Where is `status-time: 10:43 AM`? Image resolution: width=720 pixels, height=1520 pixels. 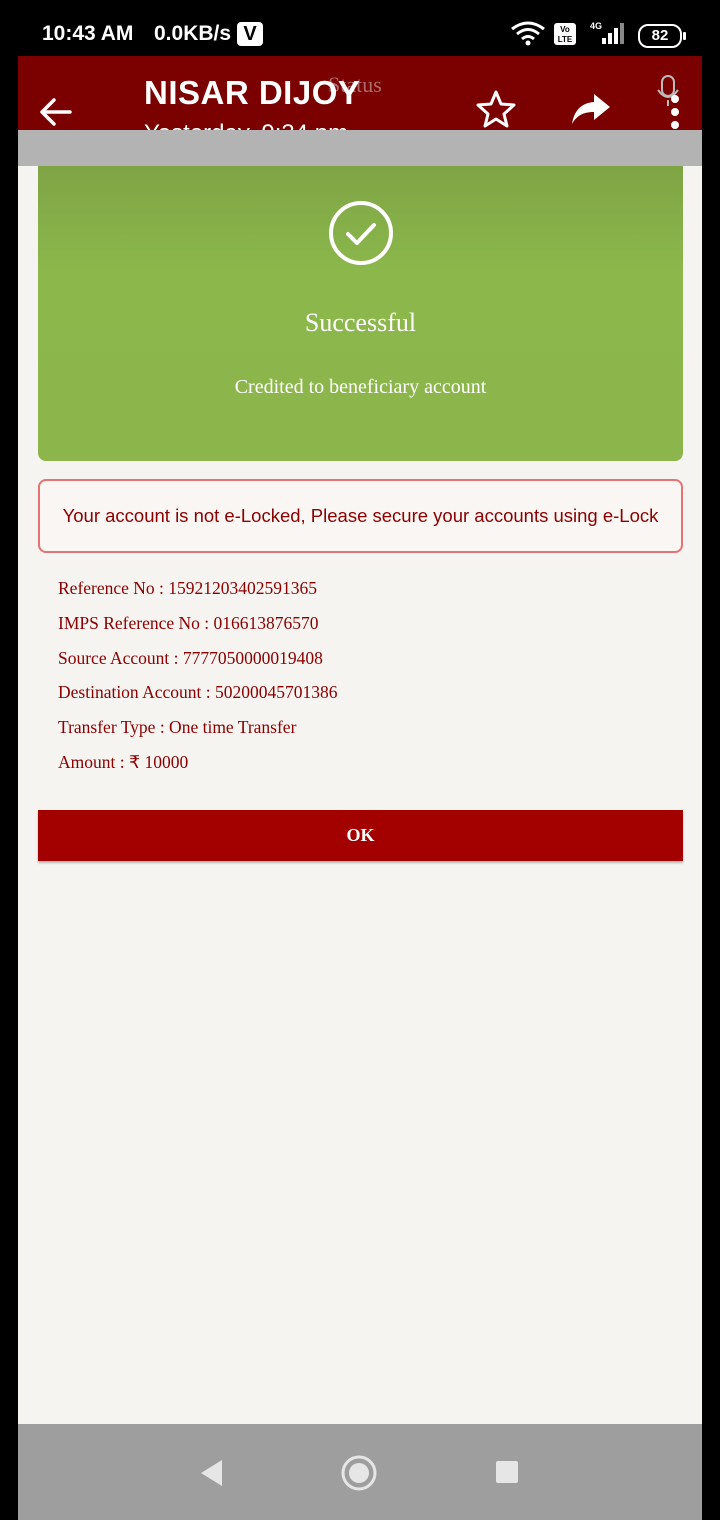
status-time: 10:43 AM is located at coordinates (88, 33).